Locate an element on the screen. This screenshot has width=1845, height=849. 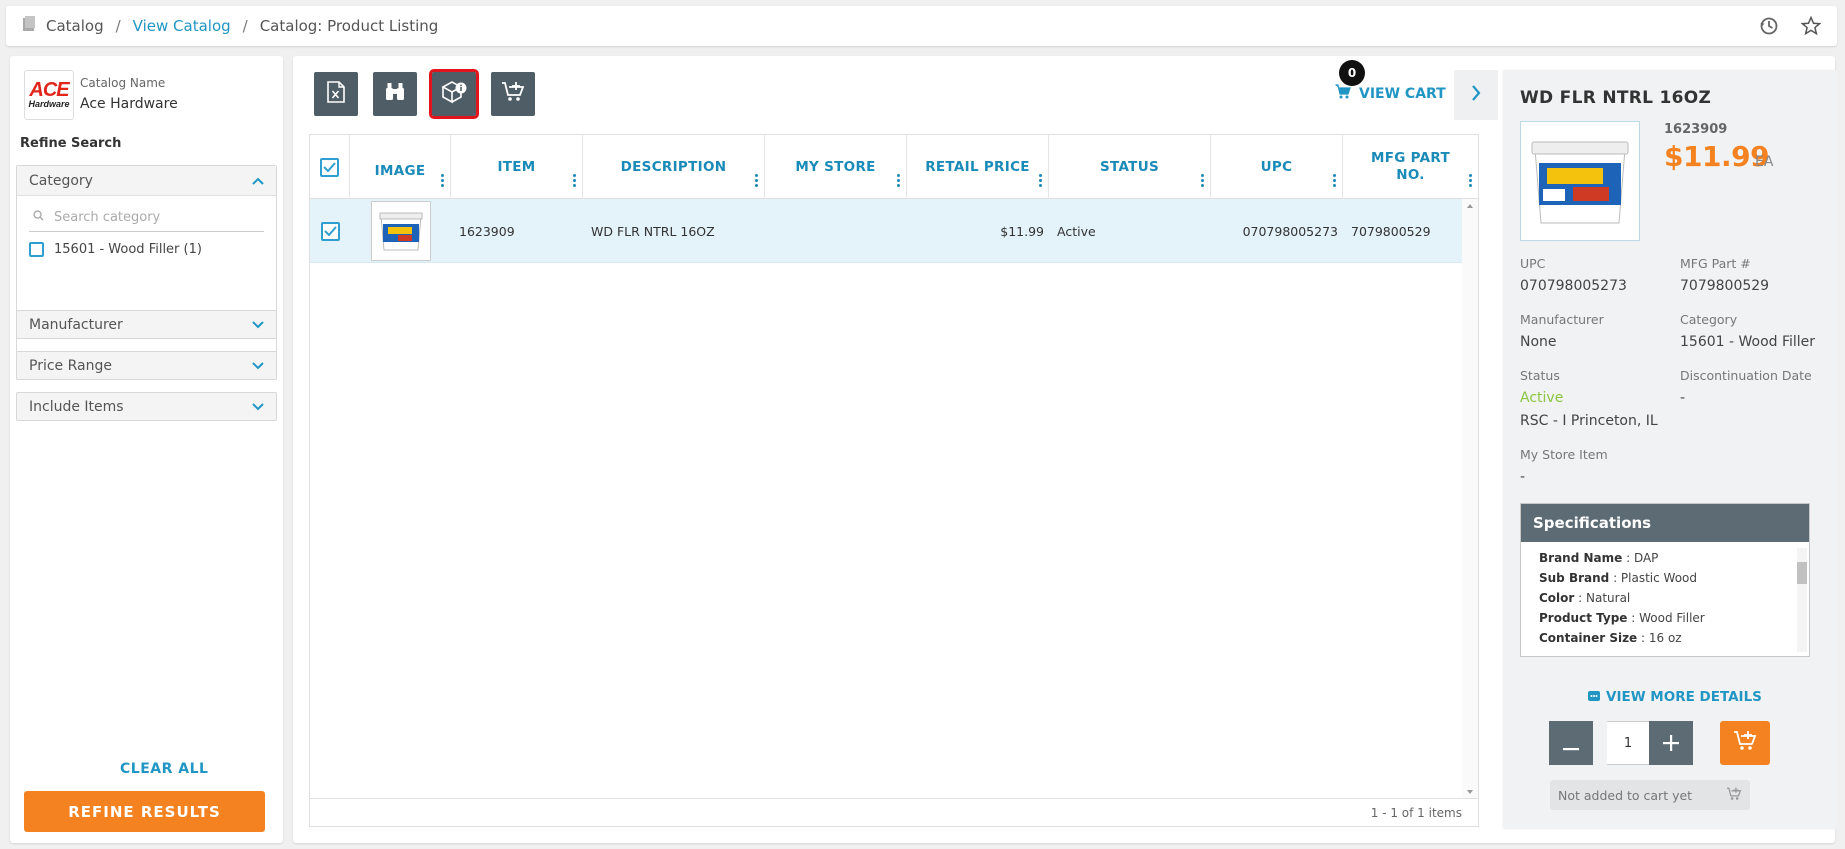
select-all-cell is located at coordinates (330, 167).